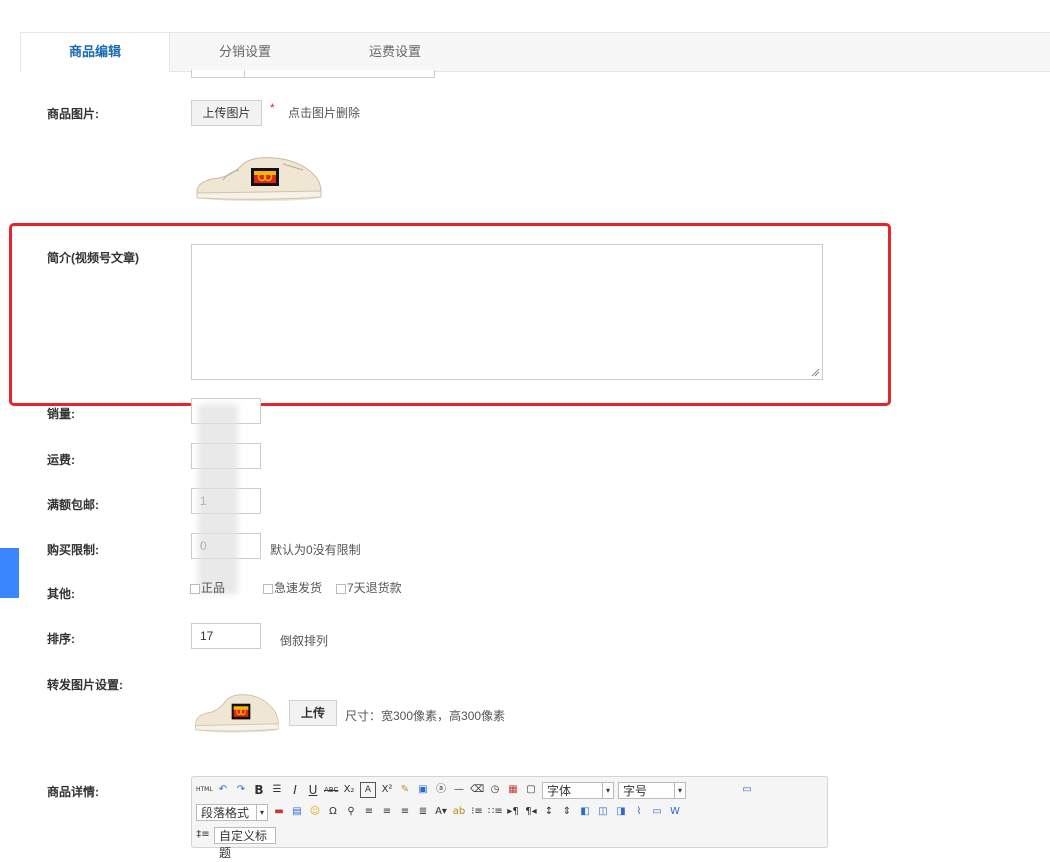 The image size is (1050, 862). What do you see at coordinates (387, 812) in the screenshot?
I see `align-right-icon: ≡` at bounding box center [387, 812].